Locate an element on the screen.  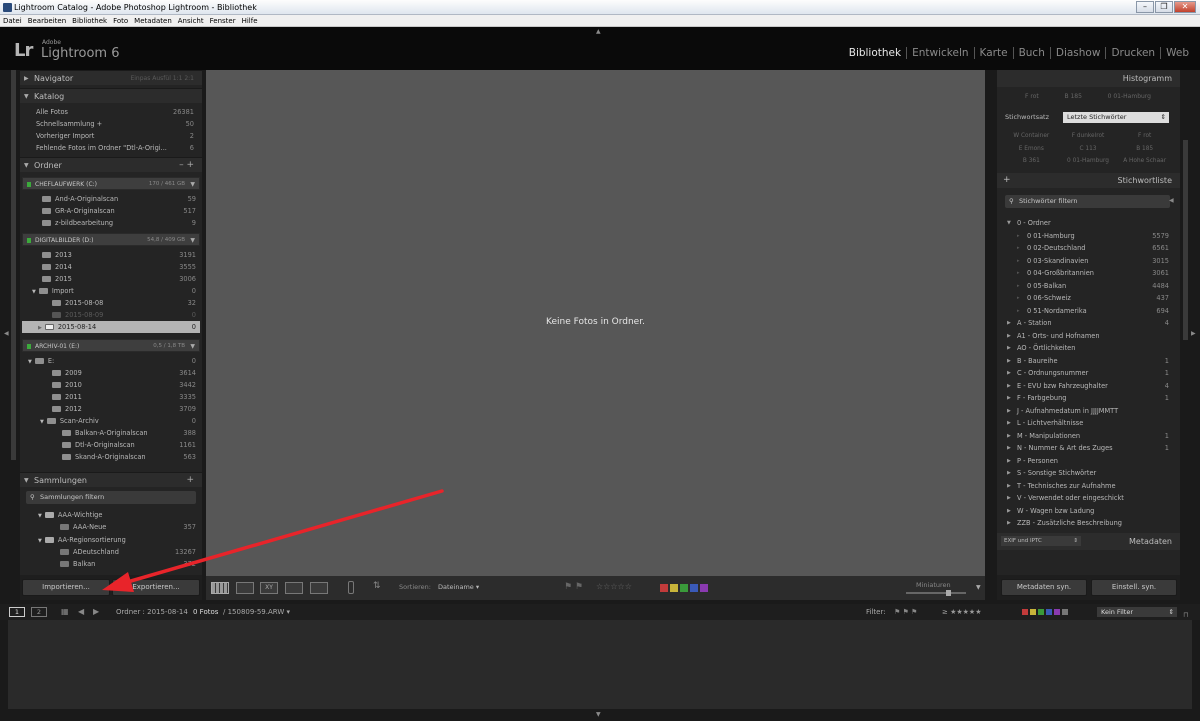
collapse-left-arrow-icon: ◀ is located at coordinates (6, 333).